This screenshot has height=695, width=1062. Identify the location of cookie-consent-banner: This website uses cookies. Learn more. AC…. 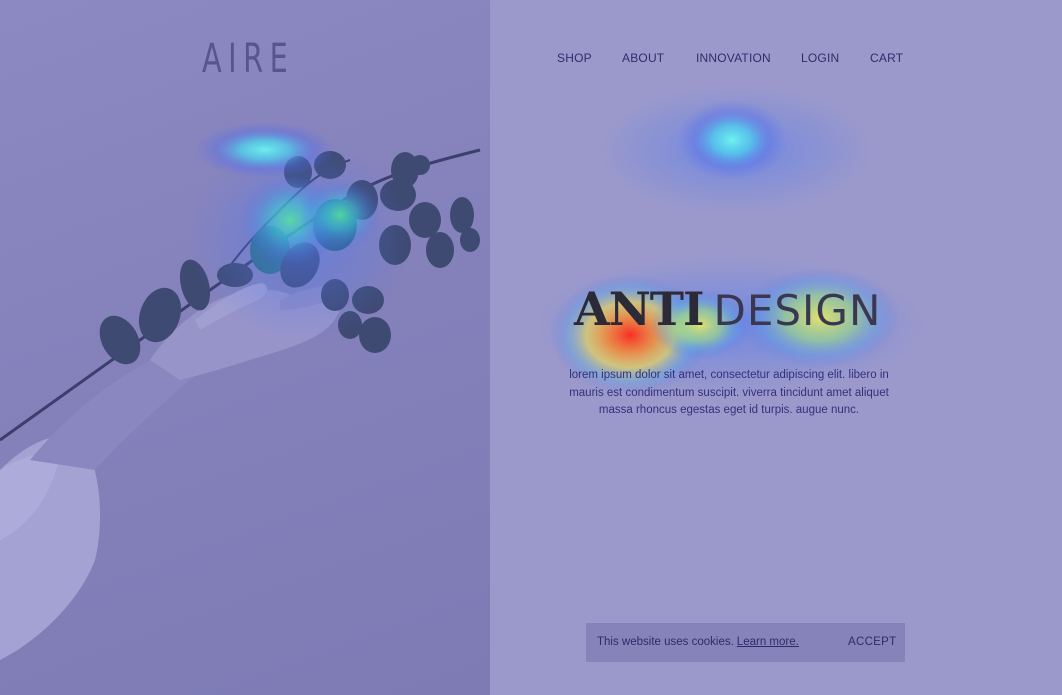
(745, 642).